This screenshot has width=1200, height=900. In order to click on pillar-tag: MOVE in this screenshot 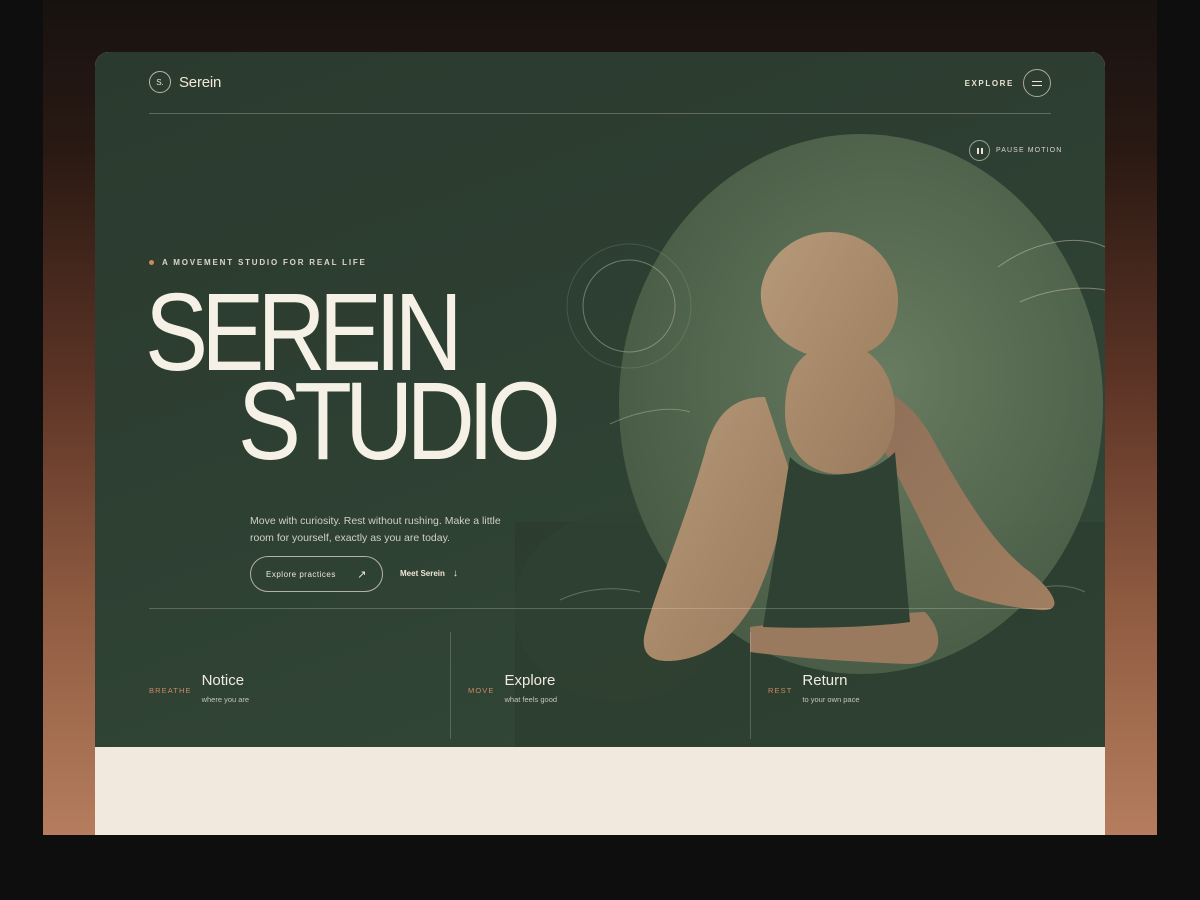, I will do `click(481, 690)`.